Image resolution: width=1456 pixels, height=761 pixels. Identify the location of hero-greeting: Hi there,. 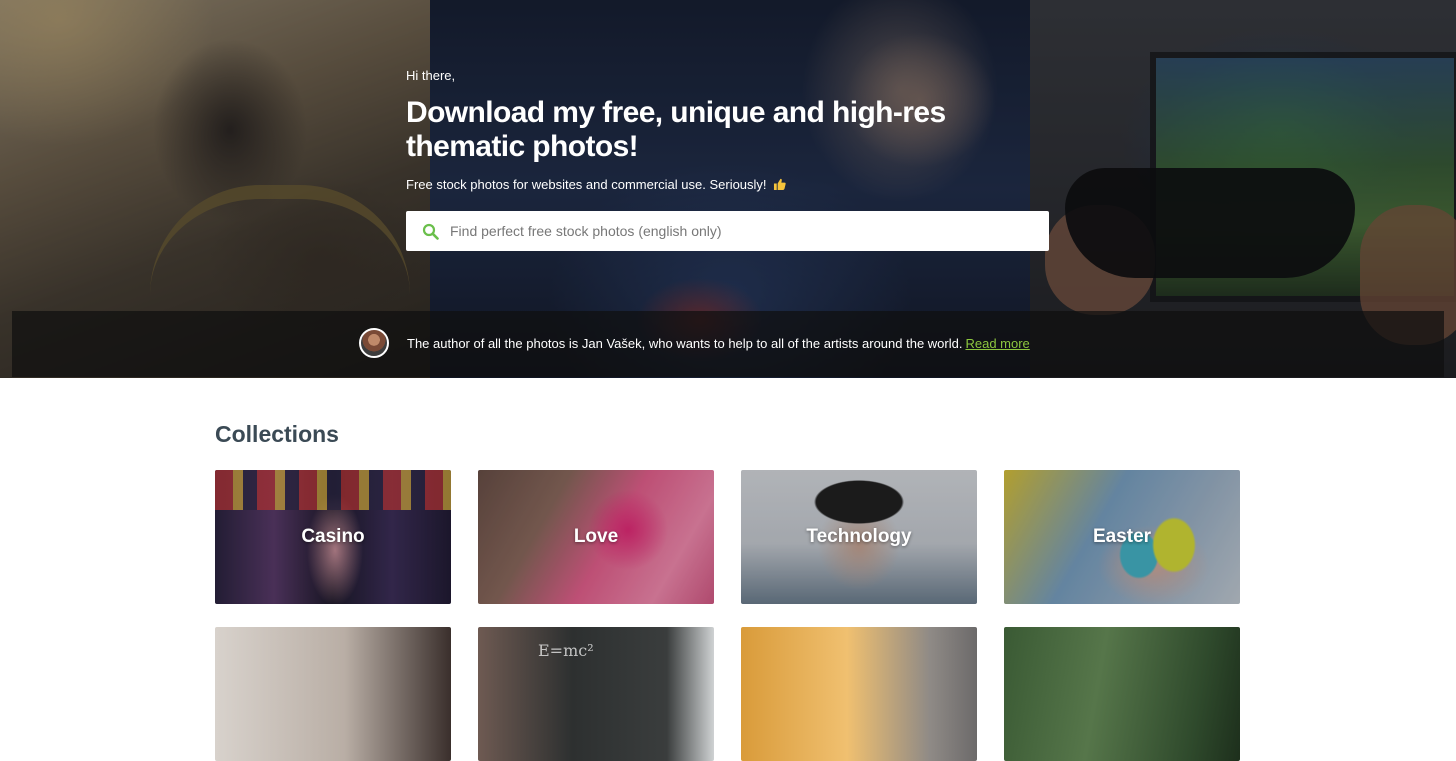
(431, 75).